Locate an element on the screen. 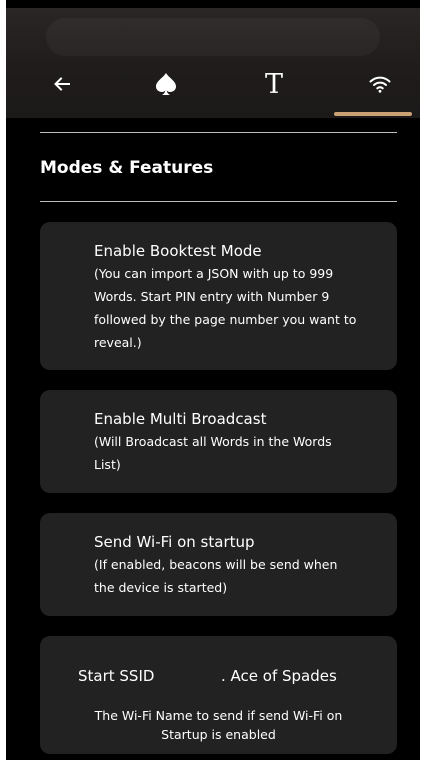 The height and width of the screenshot is (760, 427). back-button is located at coordinates (62, 84).